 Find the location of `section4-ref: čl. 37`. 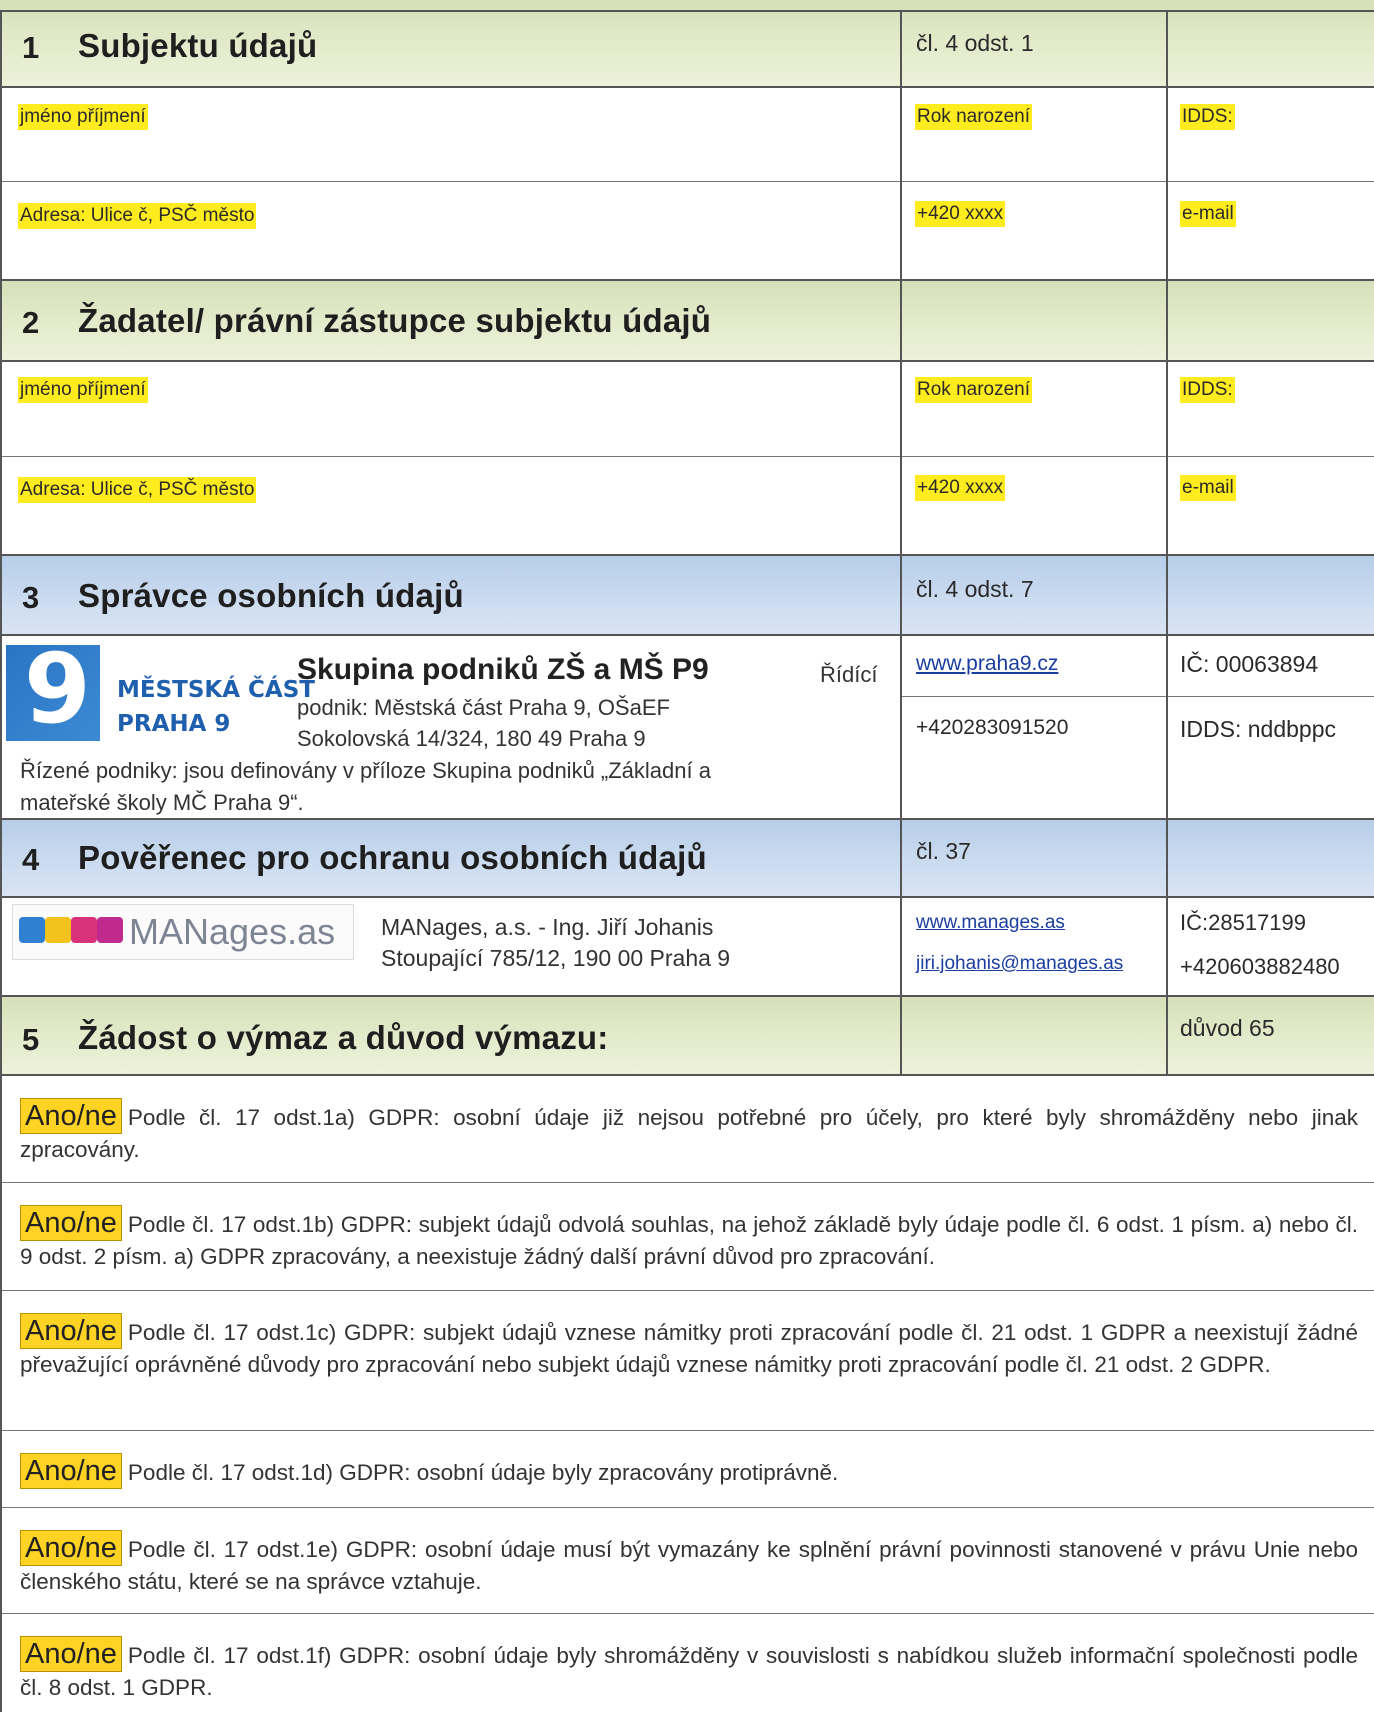

section4-ref: čl. 37 is located at coordinates (943, 851).